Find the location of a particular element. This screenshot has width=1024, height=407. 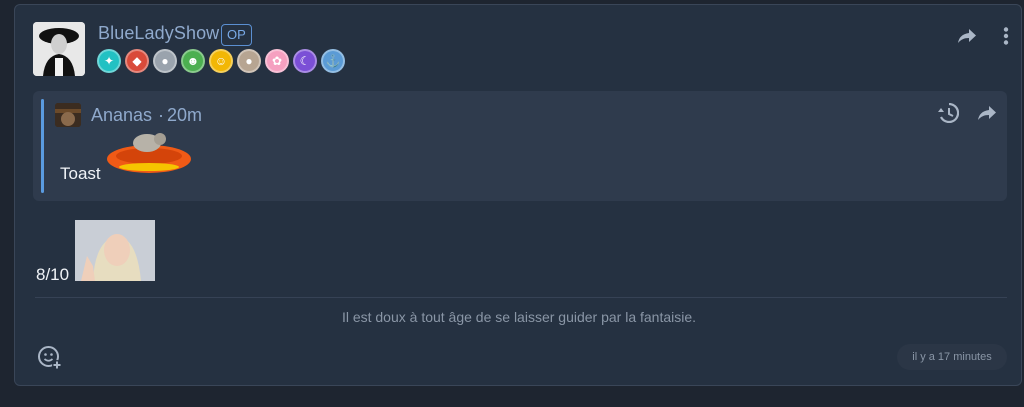

bear-icon: ● is located at coordinates (249, 61).